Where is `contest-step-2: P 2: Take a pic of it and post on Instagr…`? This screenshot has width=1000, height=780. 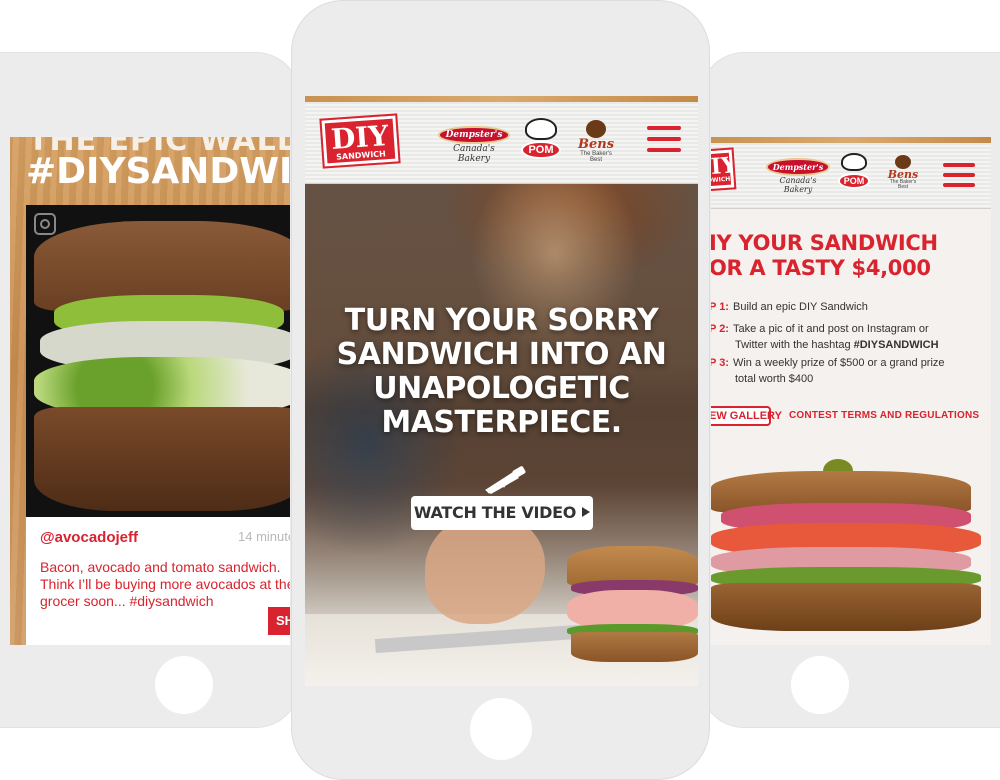
contest-step-2: P 2: Take a pic of it and post on Instagr… is located at coordinates (825, 337).